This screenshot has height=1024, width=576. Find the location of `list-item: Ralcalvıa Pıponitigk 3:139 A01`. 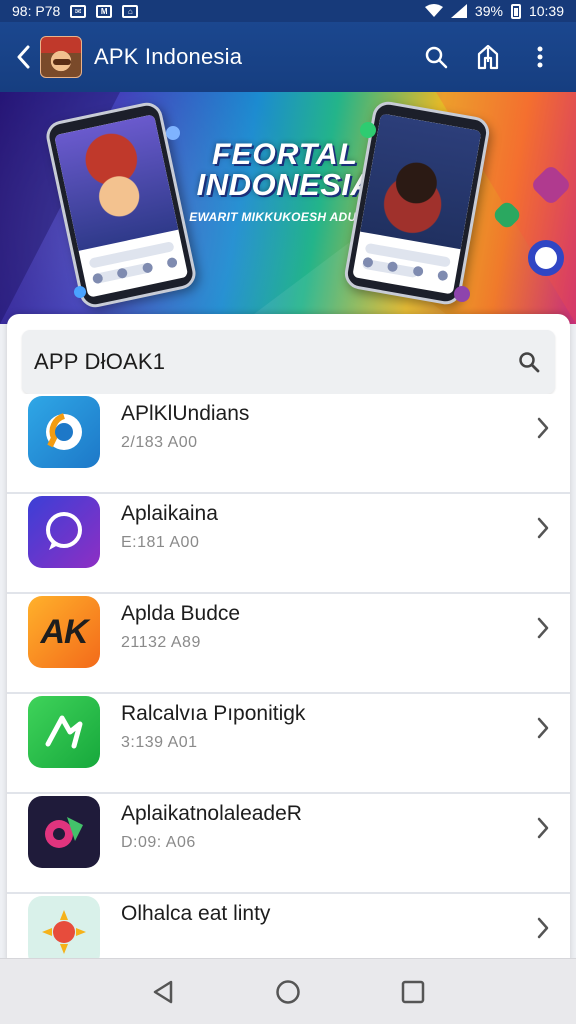

list-item: Ralcalvıa Pıponitigk 3:139 A01 is located at coordinates (288, 744).